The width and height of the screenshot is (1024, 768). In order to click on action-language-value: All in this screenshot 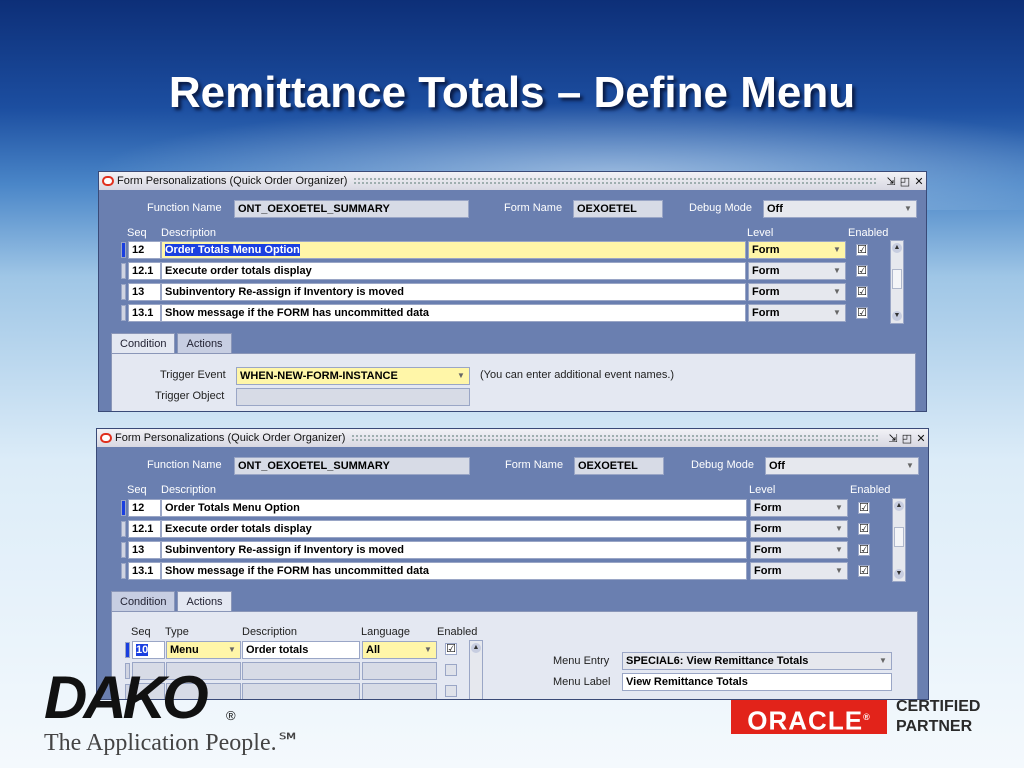, I will do `click(373, 650)`.